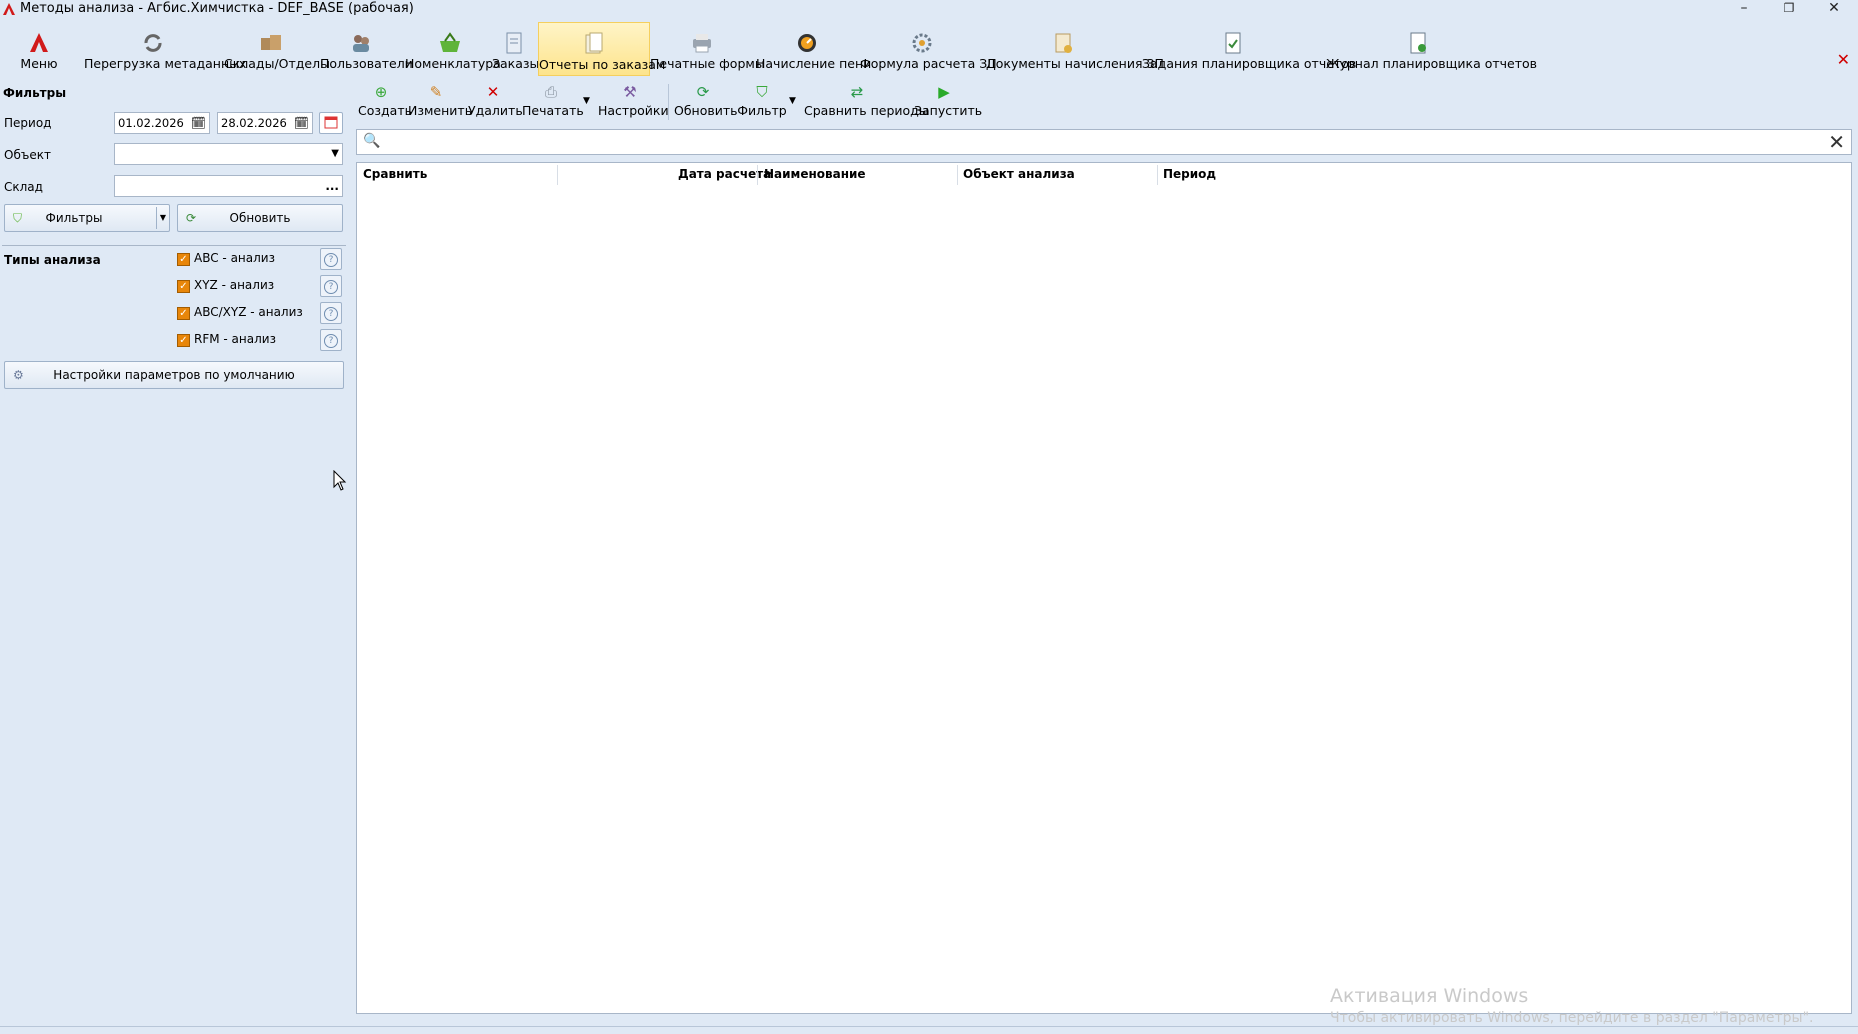 The height and width of the screenshot is (1034, 1858). Describe the element at coordinates (183, 313) in the screenshot. I see `abc-xyz-checkbox: ✓` at that location.